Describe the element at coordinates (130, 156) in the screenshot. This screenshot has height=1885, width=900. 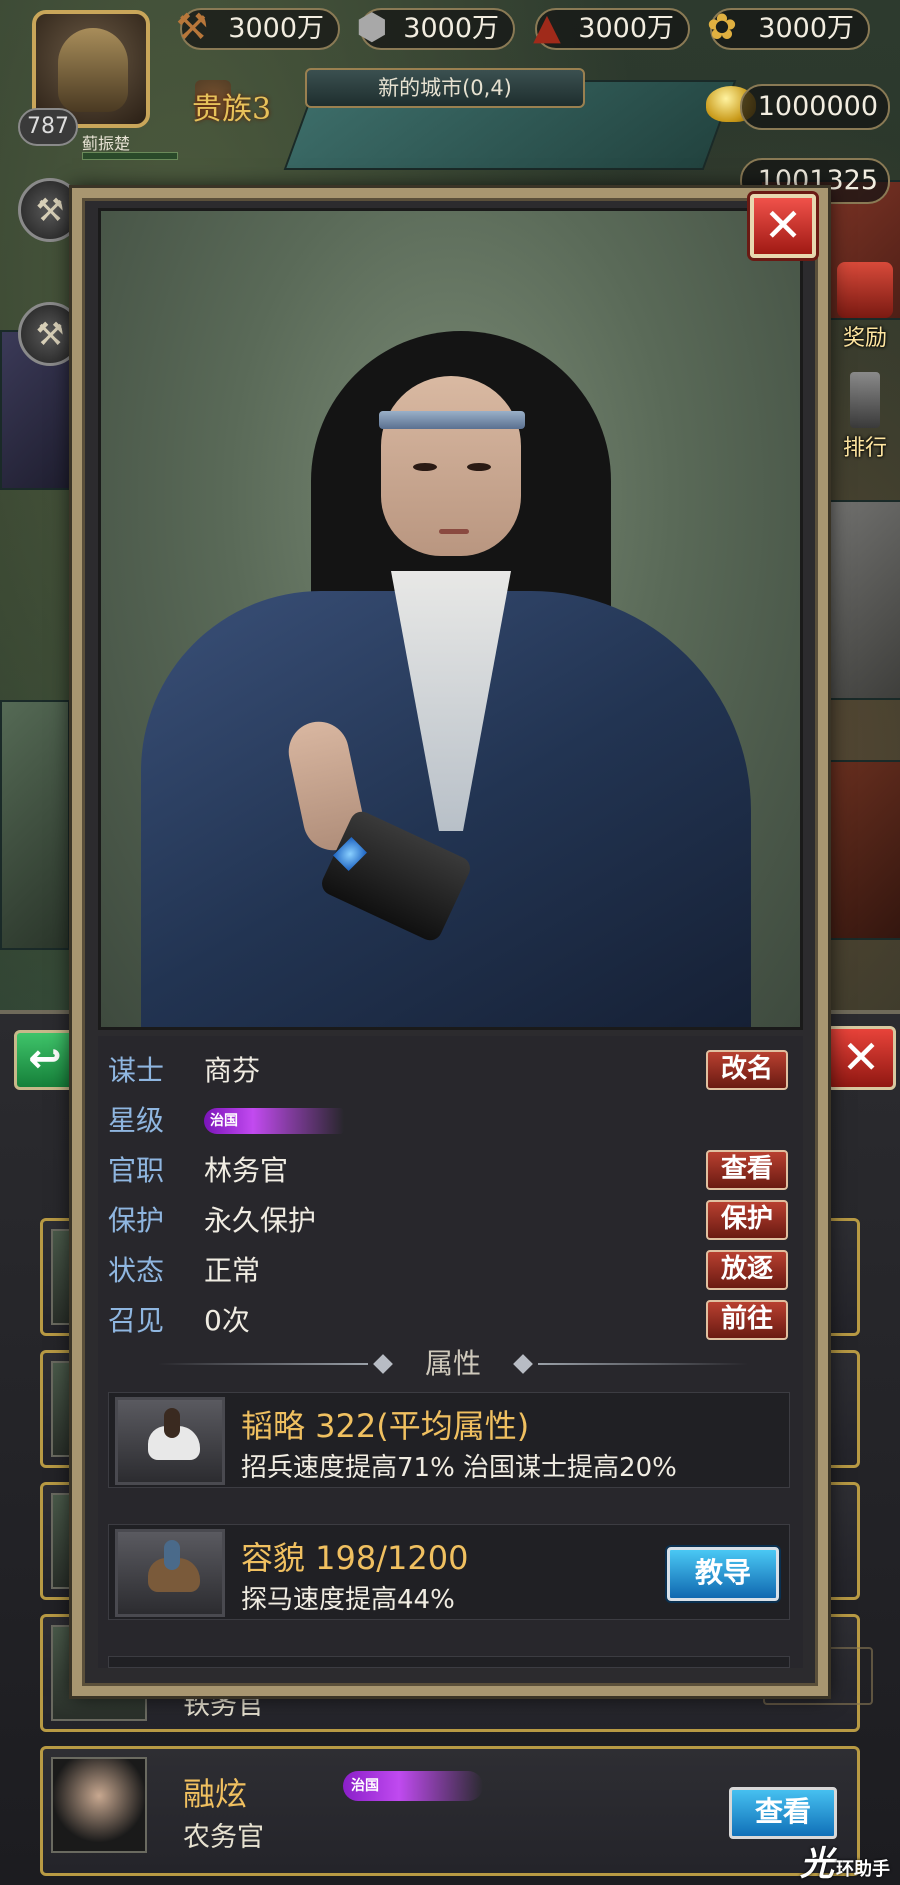
I see `player-exp-bar` at that location.